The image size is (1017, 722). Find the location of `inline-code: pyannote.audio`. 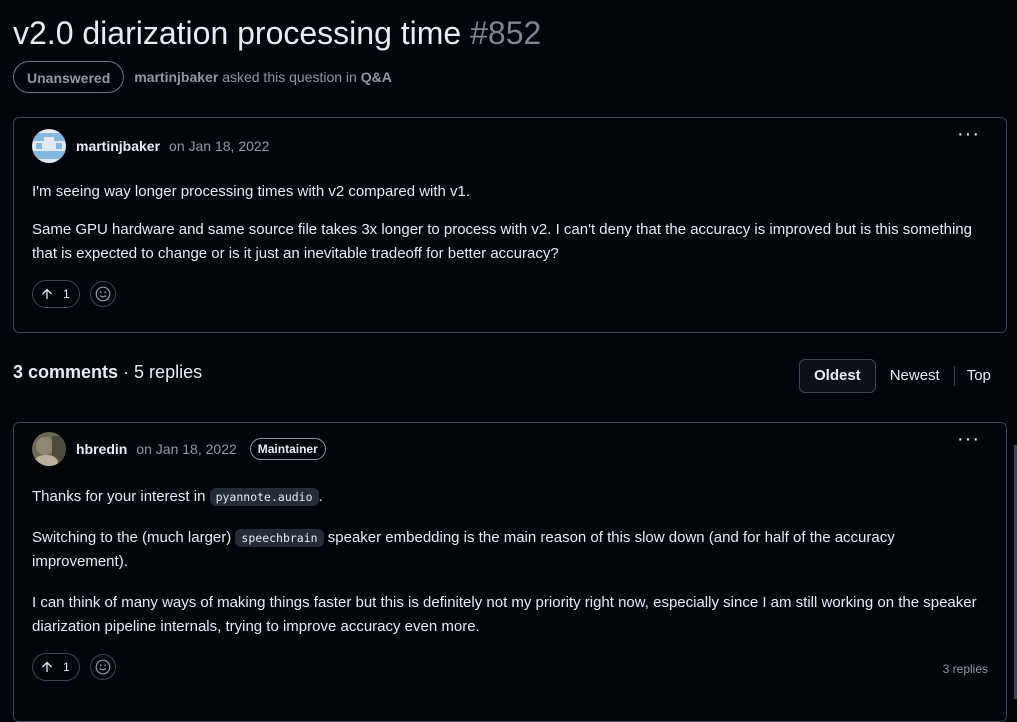

inline-code: pyannote.audio is located at coordinates (264, 497).